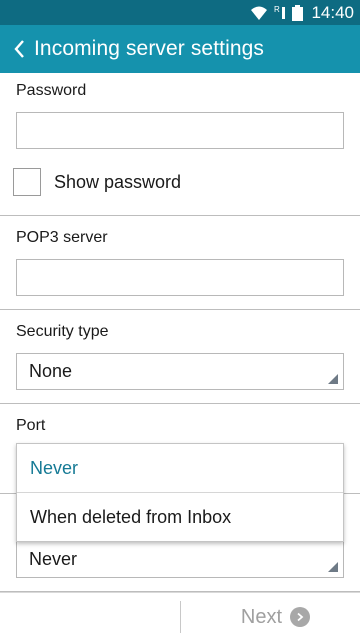 The width and height of the screenshot is (360, 640). Describe the element at coordinates (31, 425) in the screenshot. I see `port-label: Port` at that location.